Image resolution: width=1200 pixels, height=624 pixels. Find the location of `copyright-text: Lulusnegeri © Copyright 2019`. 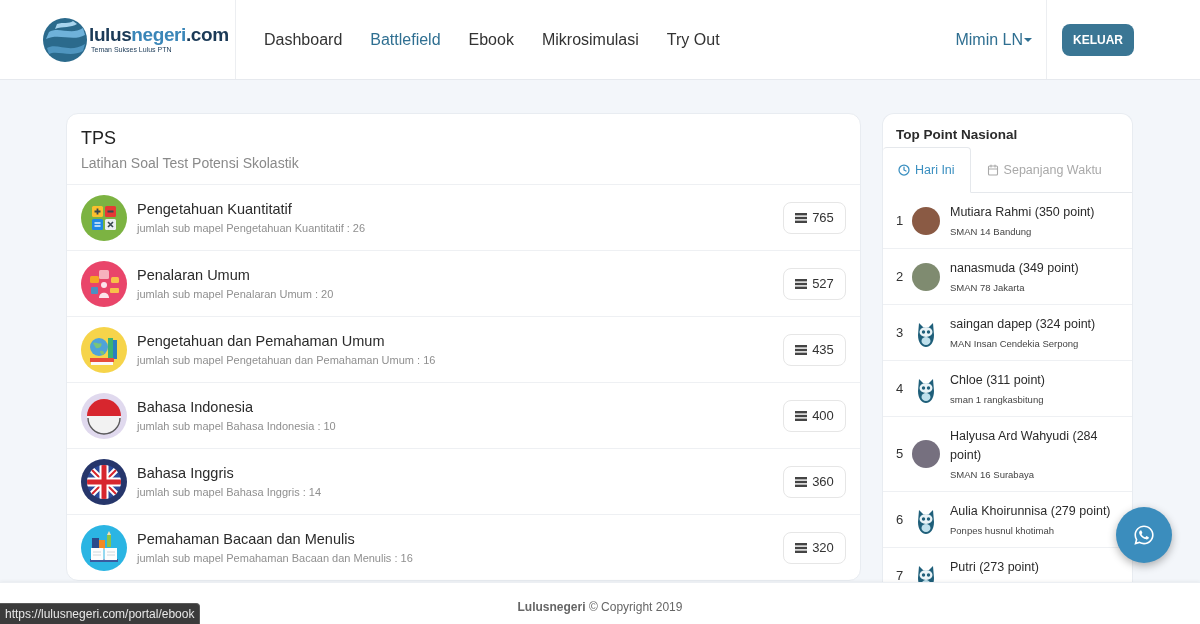

copyright-text: Lulusnegeri © Copyright 2019 is located at coordinates (600, 607).